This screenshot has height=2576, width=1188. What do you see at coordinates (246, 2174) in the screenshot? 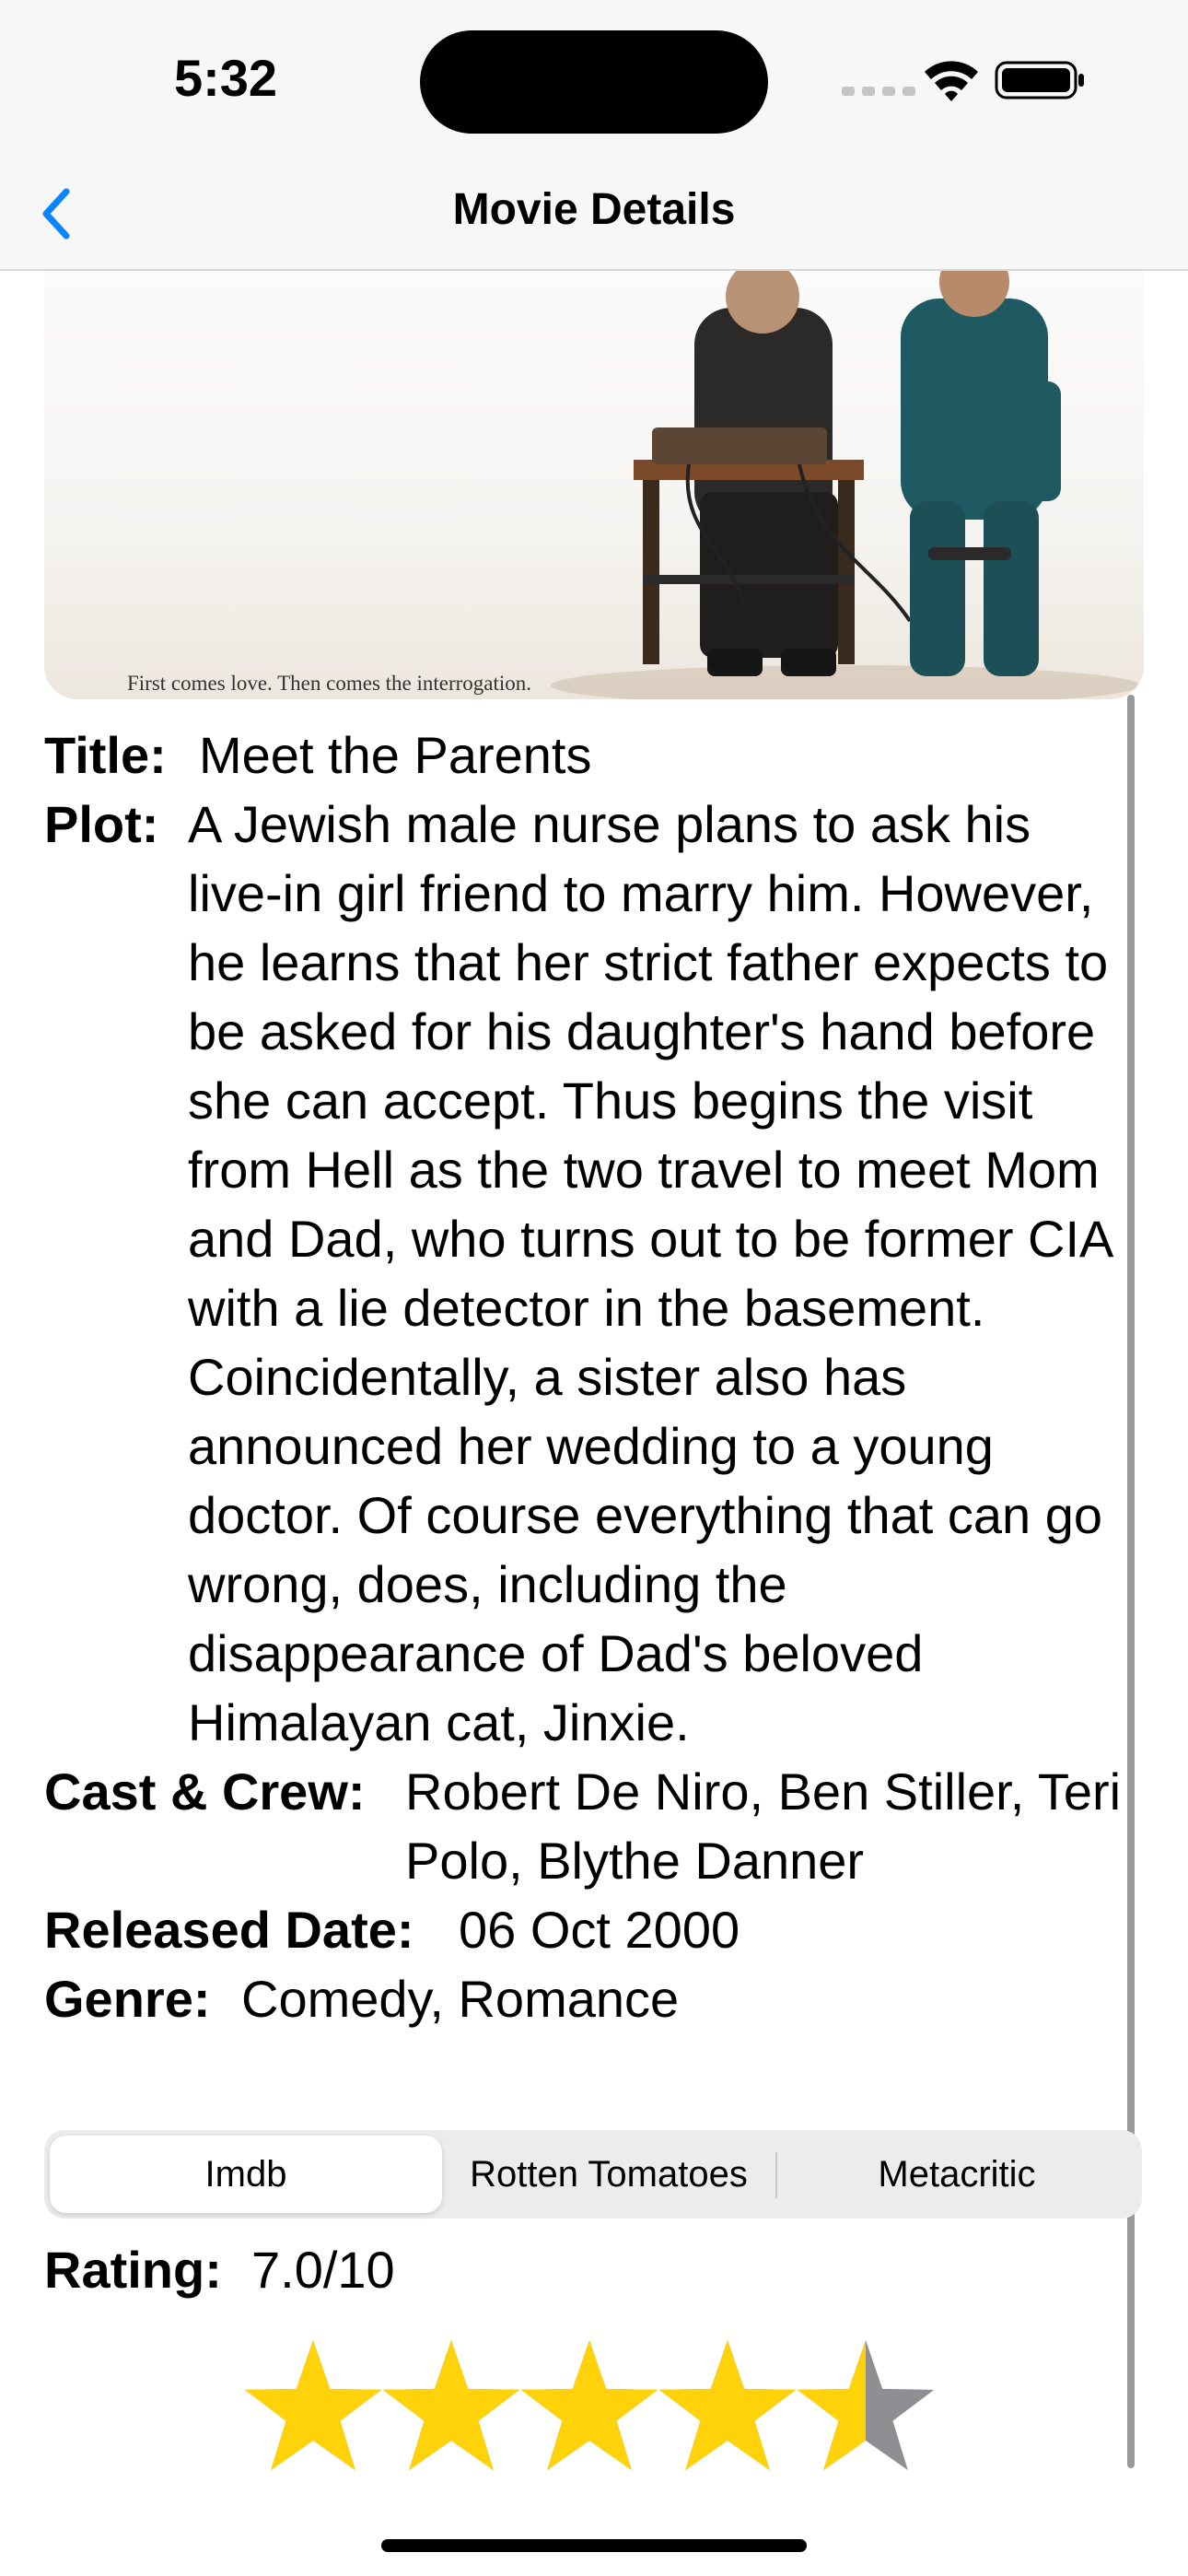
I see `tab-imdb: Imdb` at bounding box center [246, 2174].